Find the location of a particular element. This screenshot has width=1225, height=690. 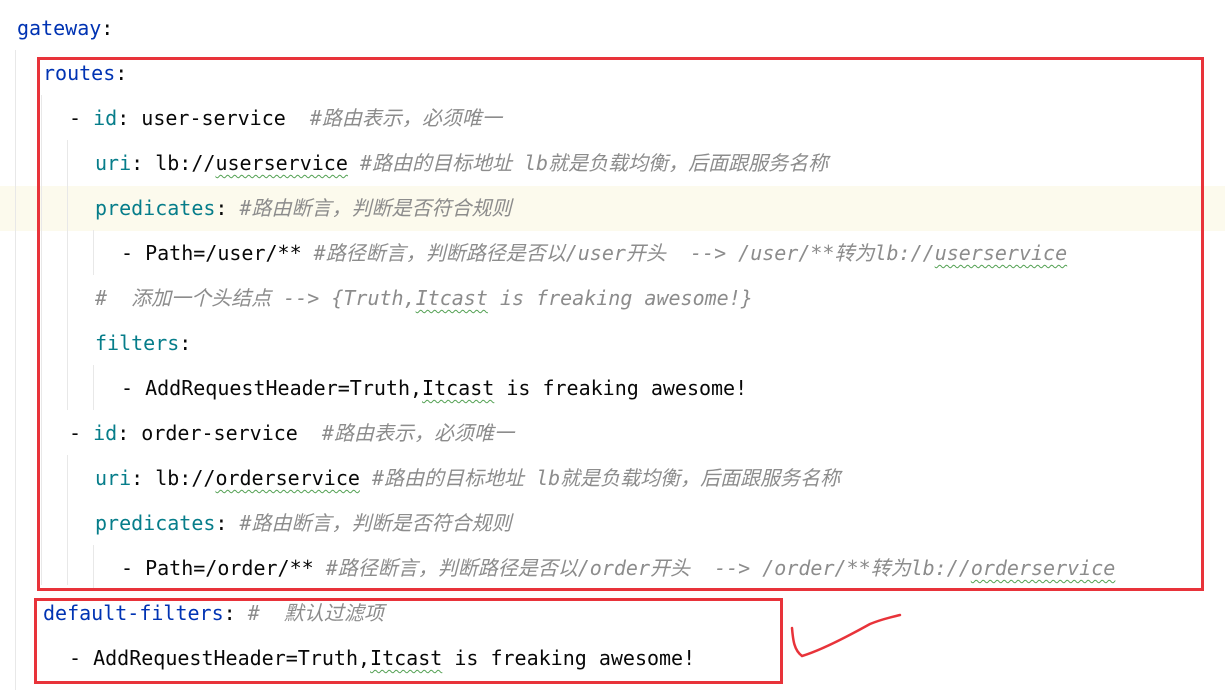

code-token: gateway is located at coordinates (59, 28).